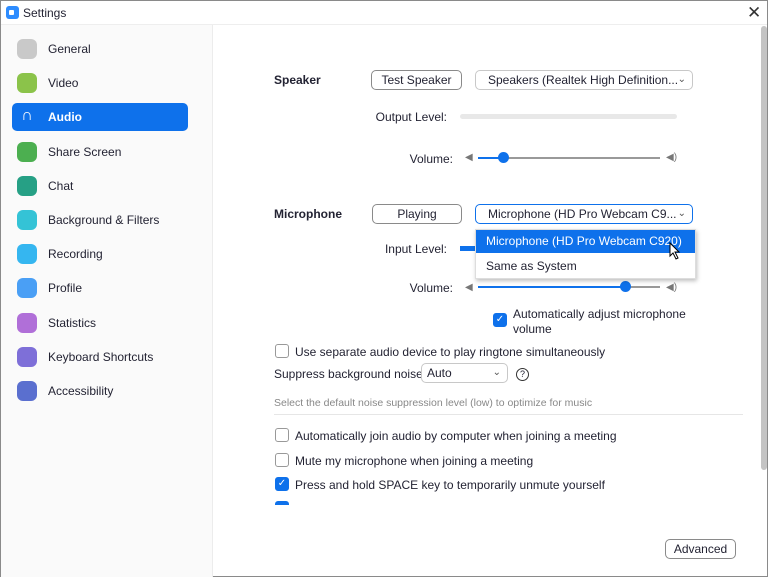 This screenshot has height=577, width=768. I want to click on statistics-icon, so click(27, 322).